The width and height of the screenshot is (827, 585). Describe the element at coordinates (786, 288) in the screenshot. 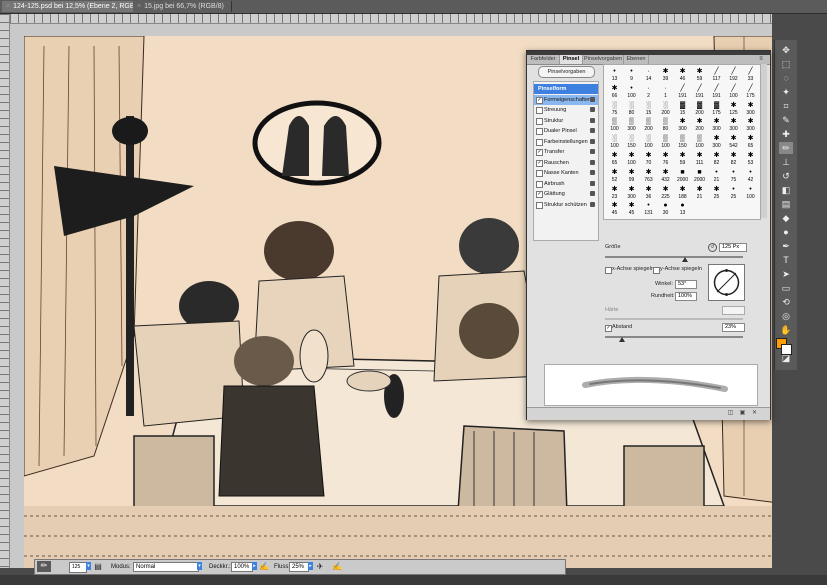

I see `shape-tool-icon: ▭` at that location.